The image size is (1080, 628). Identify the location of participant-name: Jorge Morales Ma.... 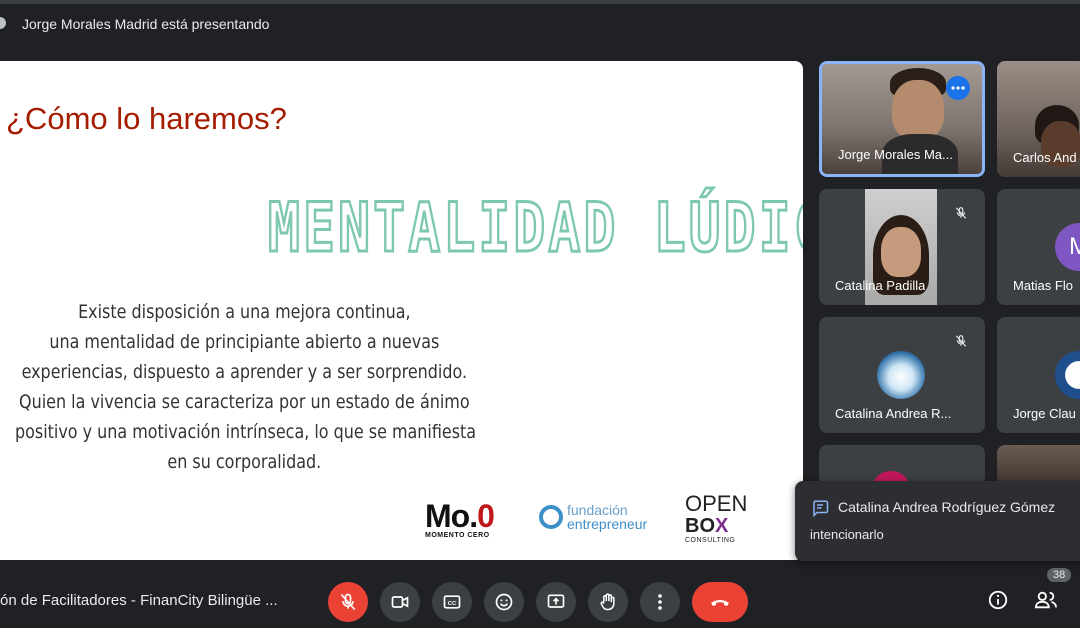
(895, 154).